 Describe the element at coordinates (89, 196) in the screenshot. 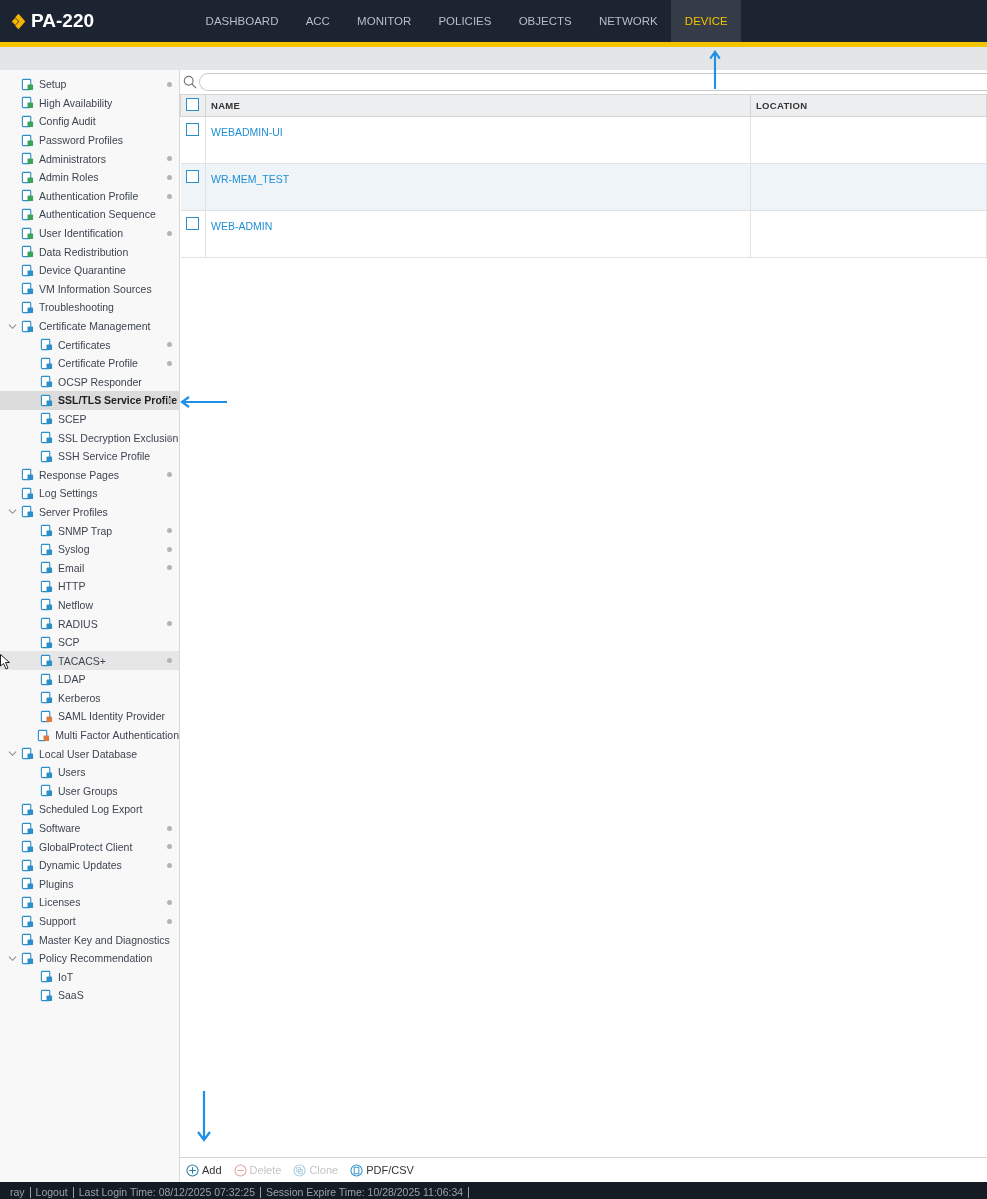

I see `sidebar-item: Authentication Profile` at that location.